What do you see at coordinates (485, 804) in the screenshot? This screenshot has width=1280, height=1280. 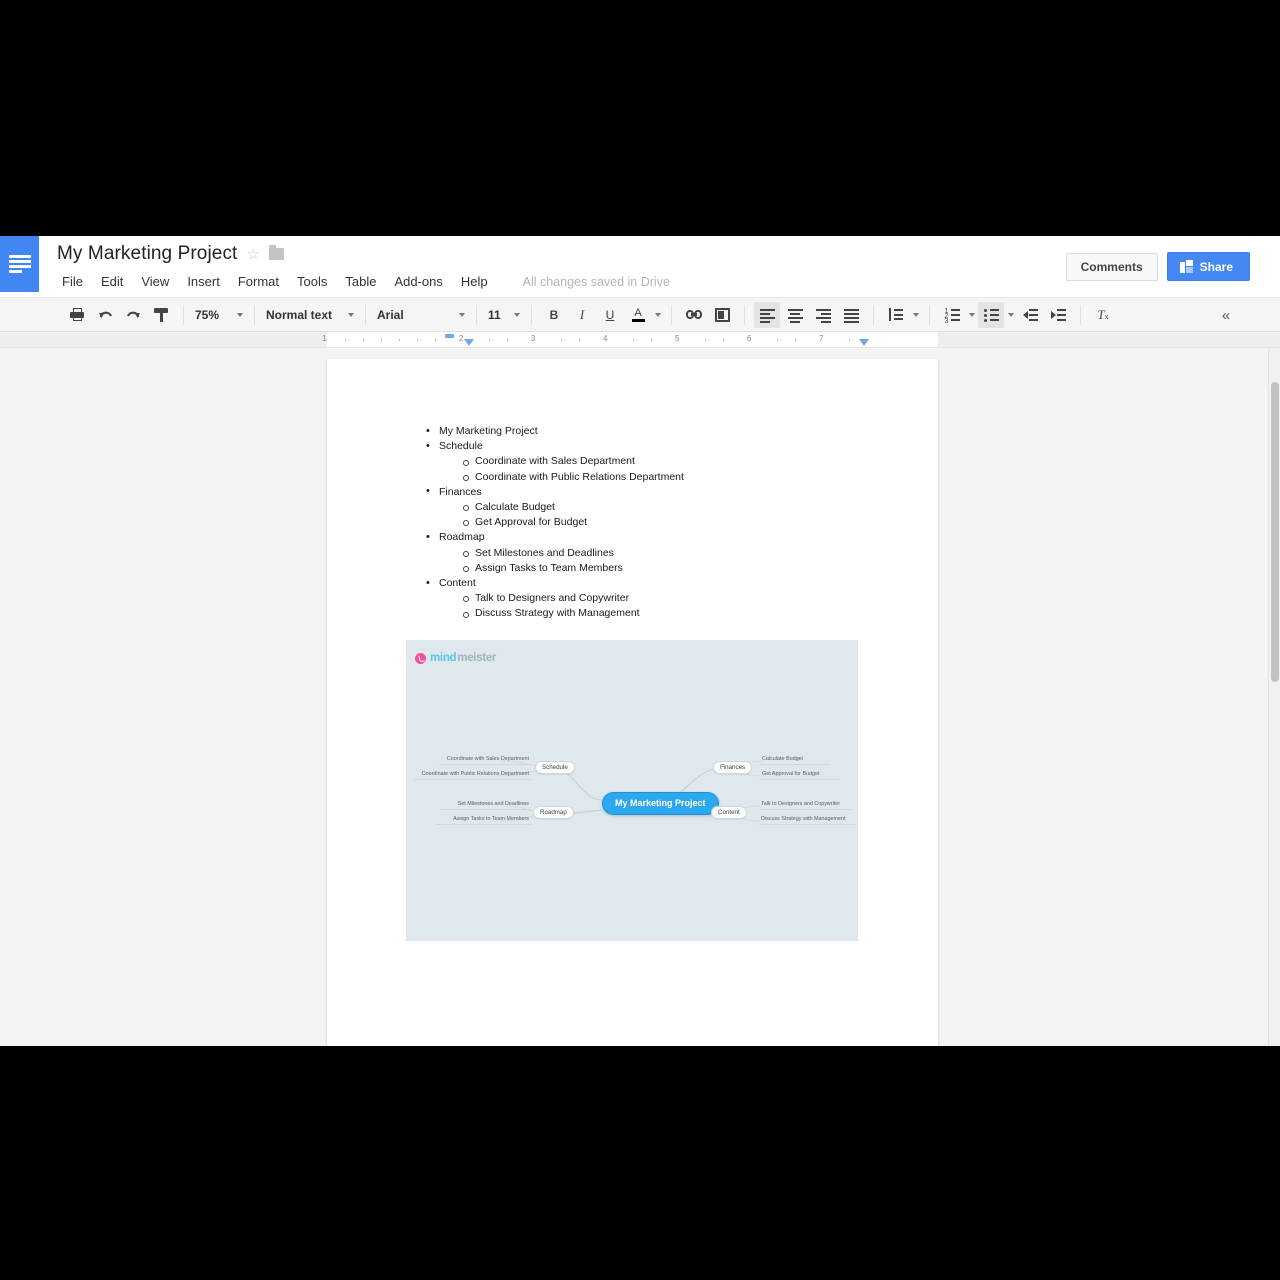 I see `mindmap-leaf: Set Milestones and Deadlines` at bounding box center [485, 804].